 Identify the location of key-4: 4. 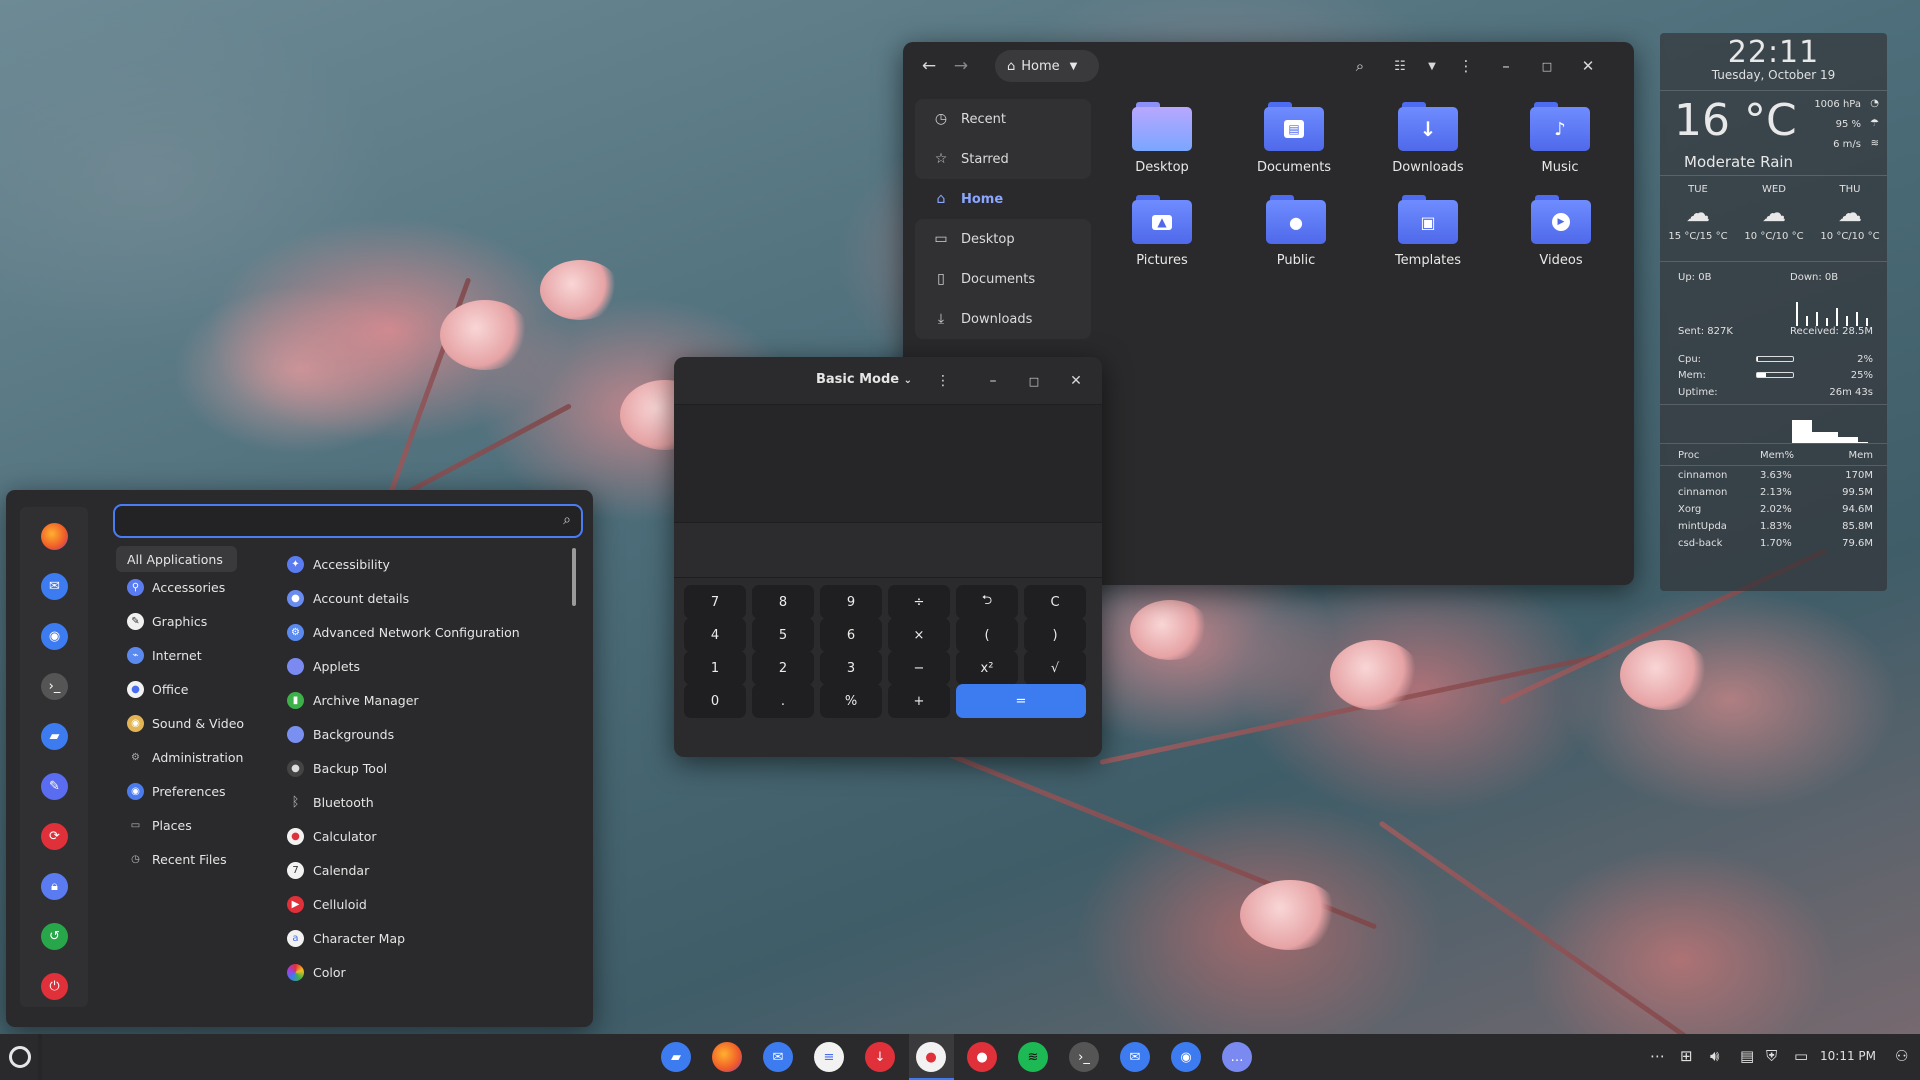
(715, 635).